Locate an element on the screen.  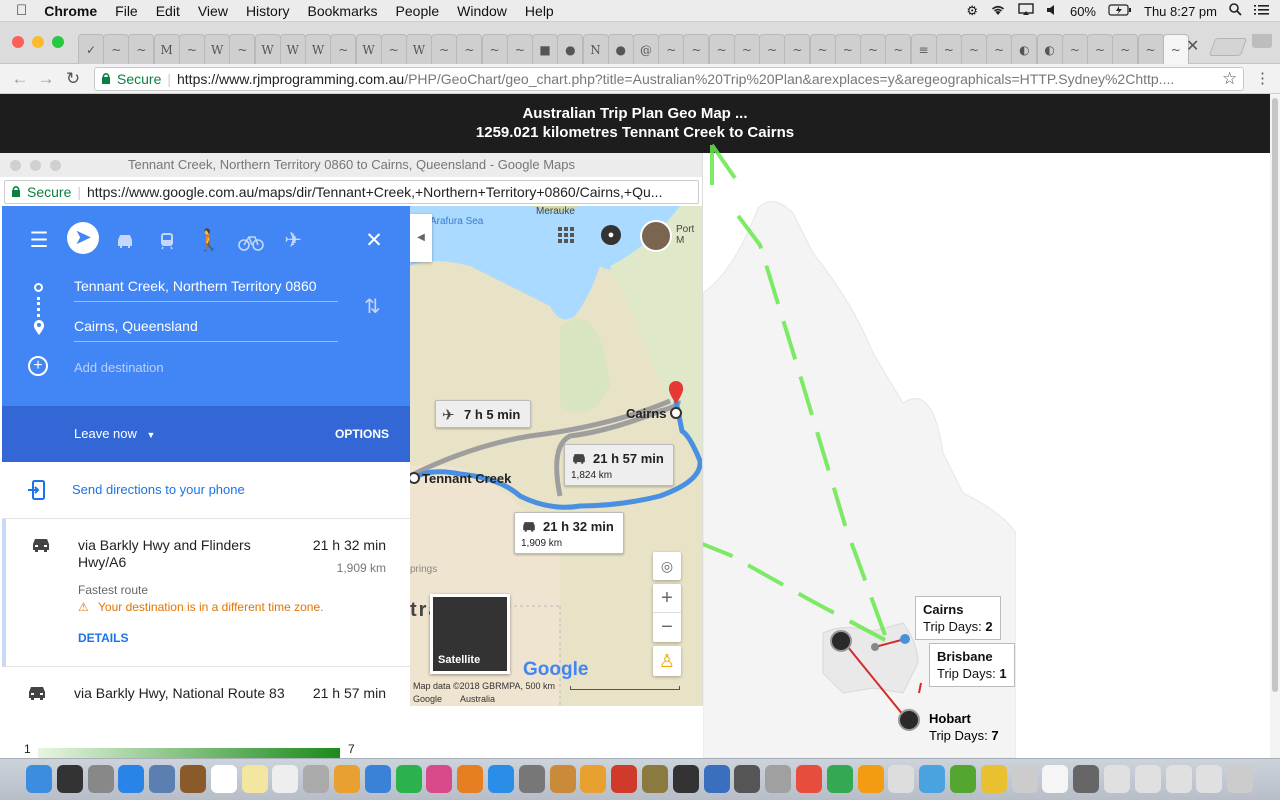
maps-window-close is located at coordinates (15, 165).